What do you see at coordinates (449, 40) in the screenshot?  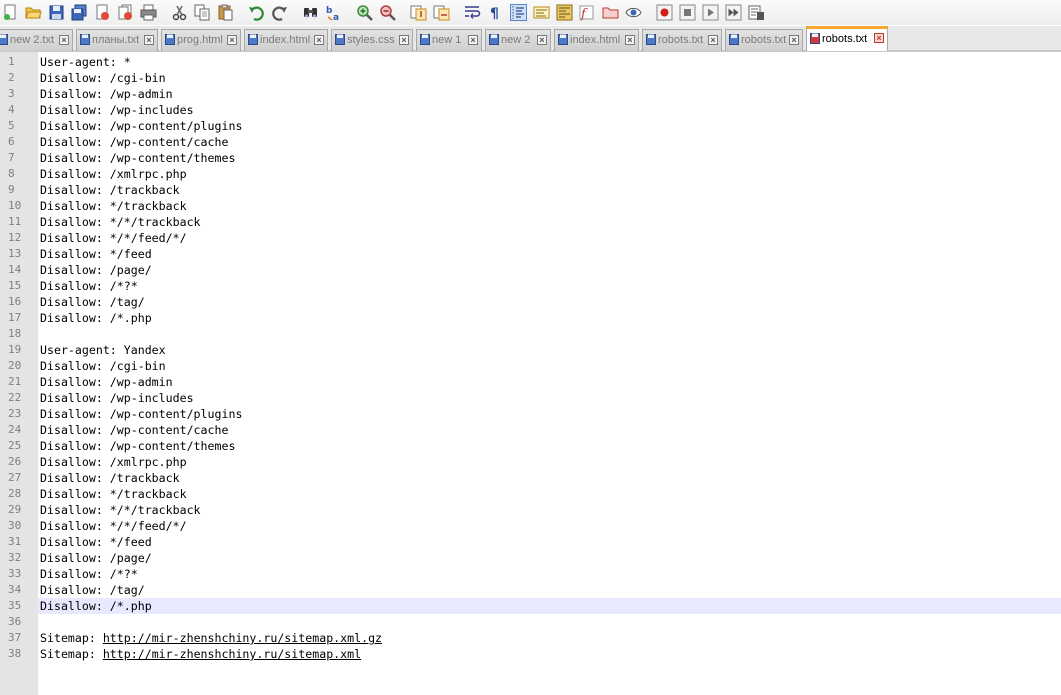 I see `tab-5: new 1 ×` at bounding box center [449, 40].